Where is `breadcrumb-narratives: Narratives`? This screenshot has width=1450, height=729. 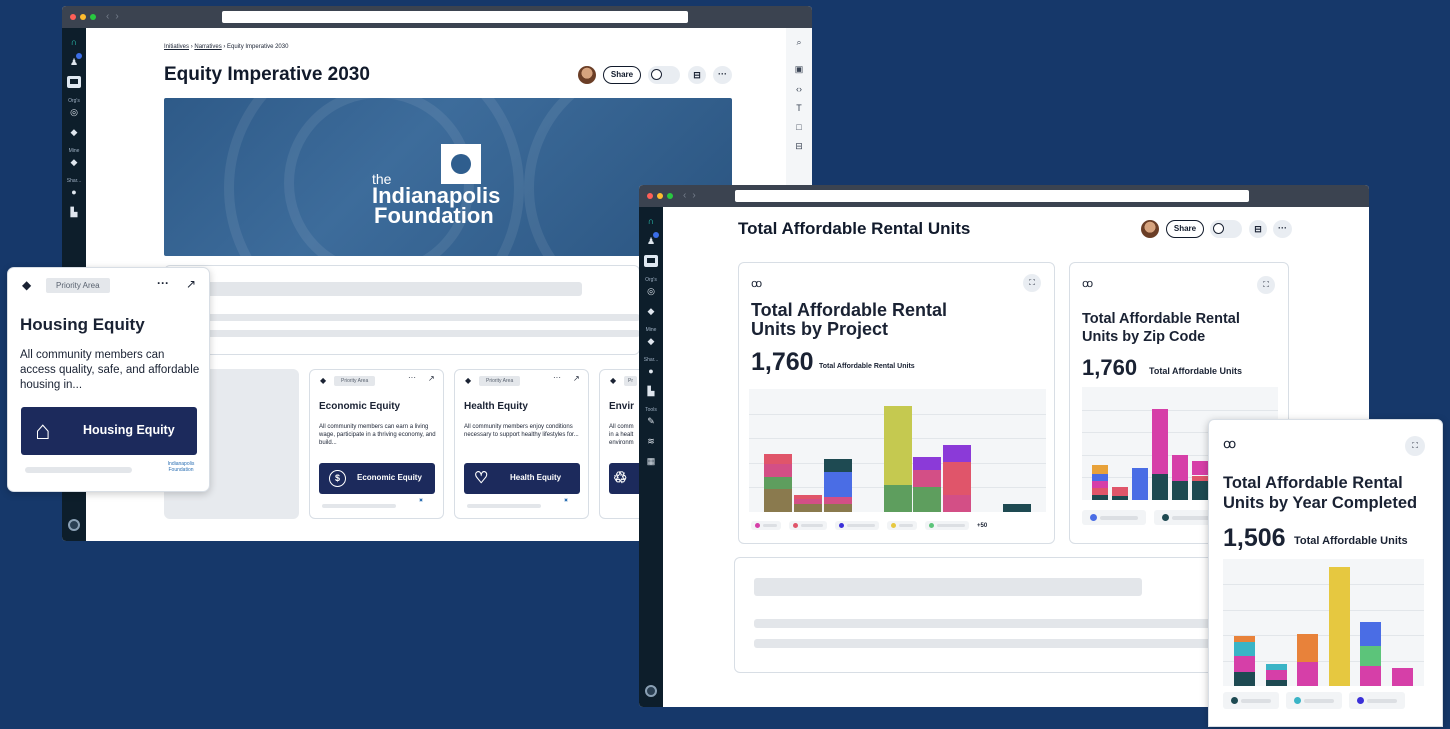 breadcrumb-narratives: Narratives is located at coordinates (207, 47).